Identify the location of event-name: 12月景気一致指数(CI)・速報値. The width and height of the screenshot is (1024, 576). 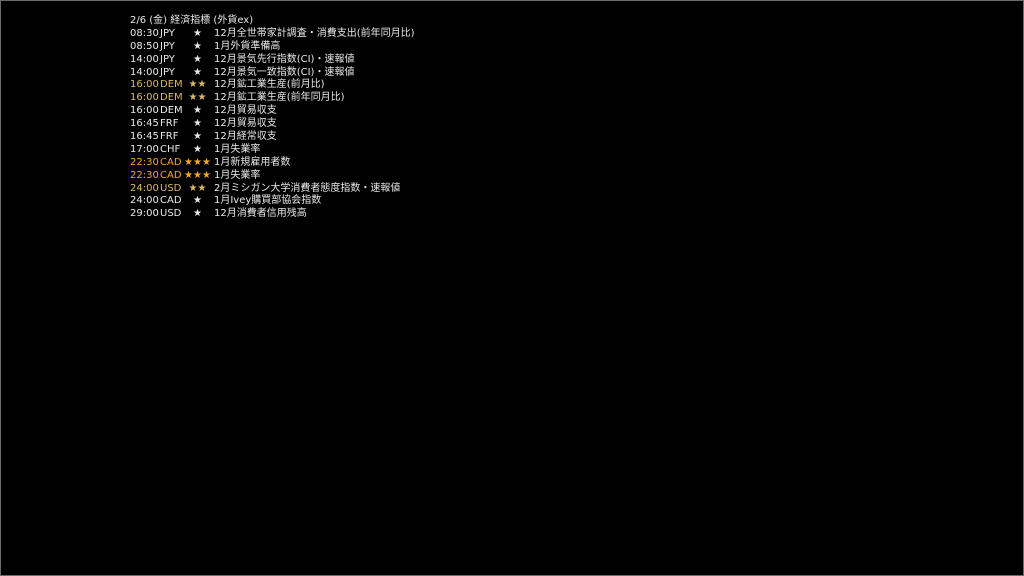
(284, 72).